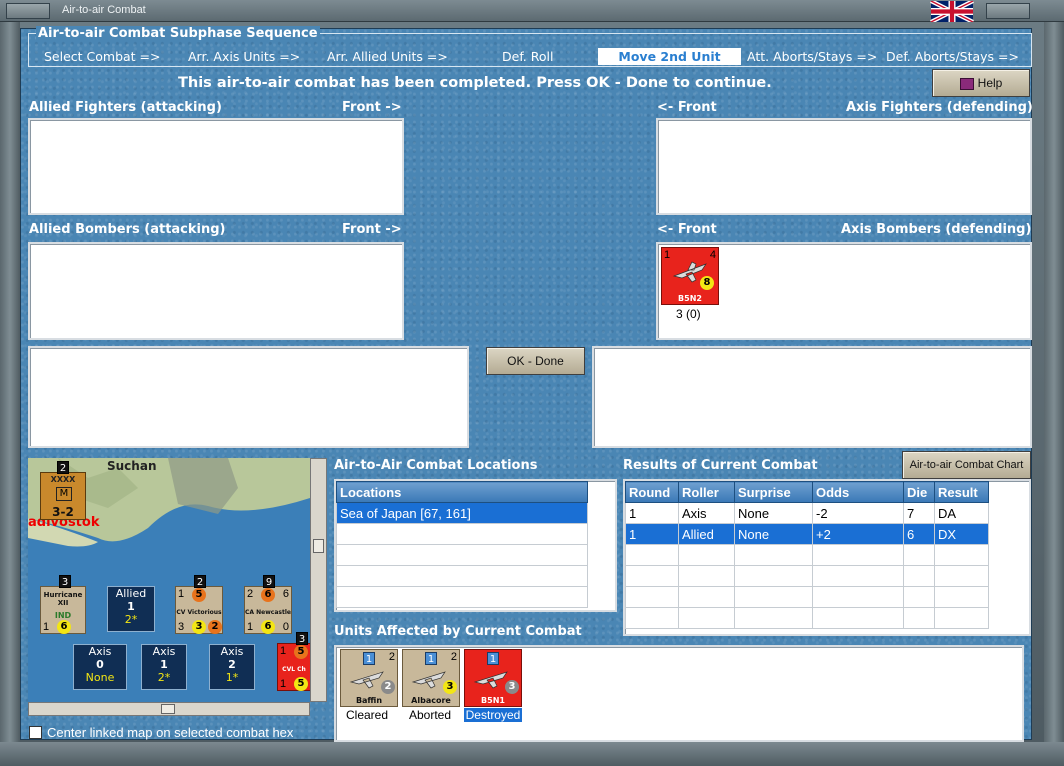 The width and height of the screenshot is (1064, 766). I want to click on newcastle-counter: 9 2 6 6 CA Newcastle 1 6 0, so click(268, 604).